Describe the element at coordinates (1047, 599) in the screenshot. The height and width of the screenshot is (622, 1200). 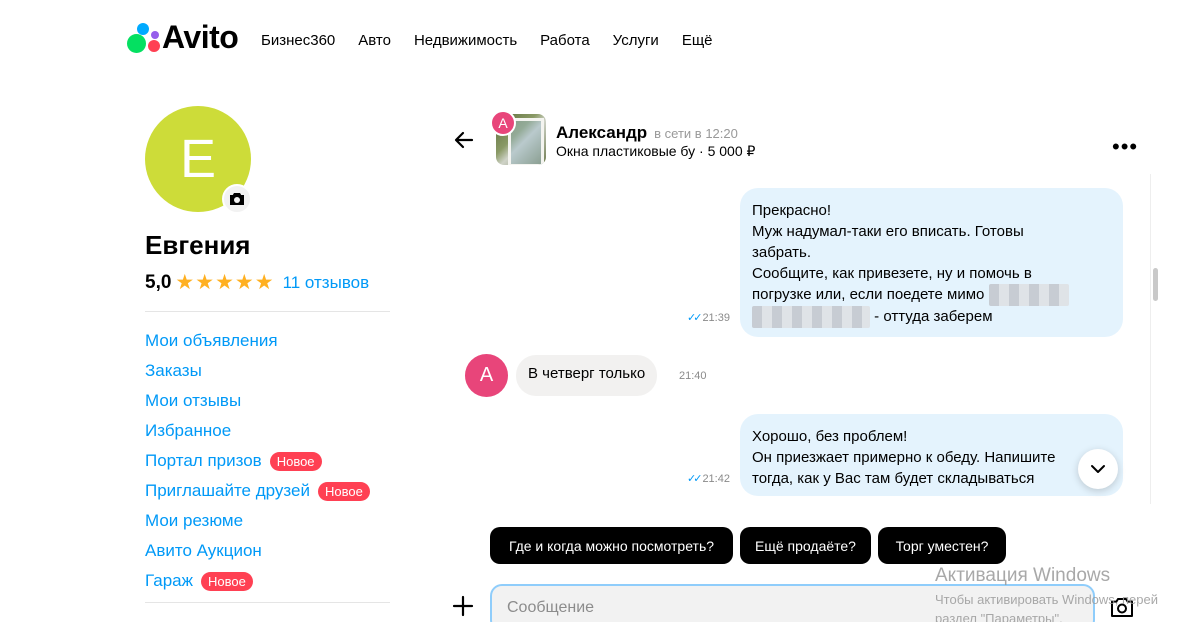
I see `windows-activation-text: Чтобы активировать Windows, перей` at that location.